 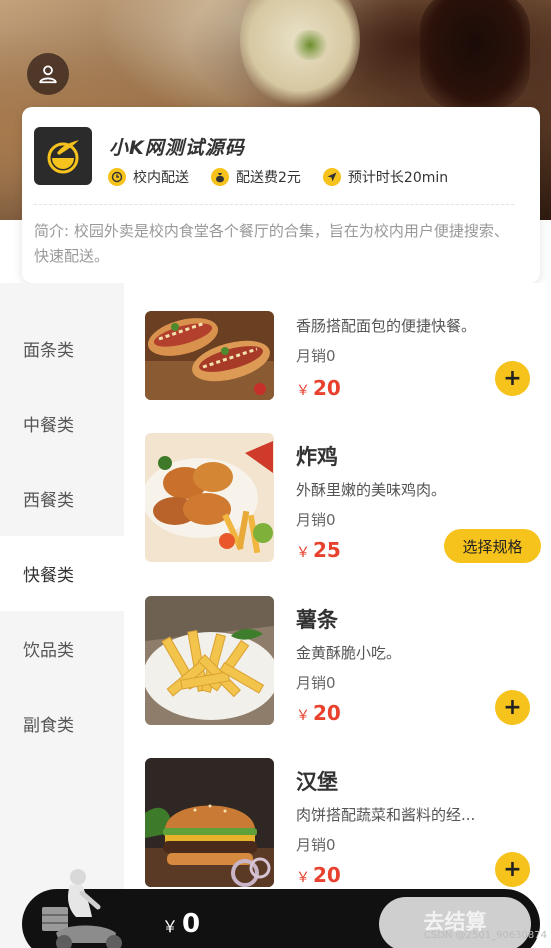 What do you see at coordinates (117, 177) in the screenshot?
I see `clock-icon` at bounding box center [117, 177].